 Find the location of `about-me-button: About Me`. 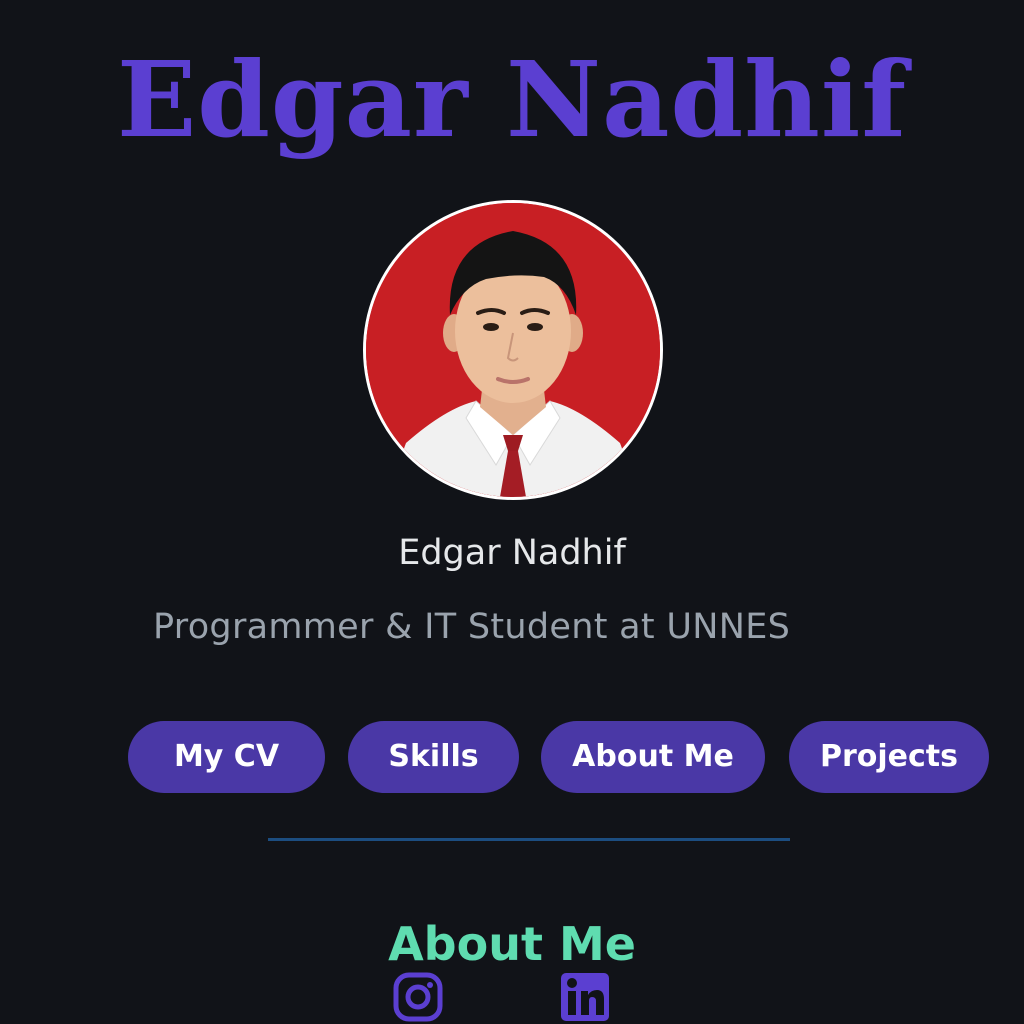

about-me-button: About Me is located at coordinates (653, 757).